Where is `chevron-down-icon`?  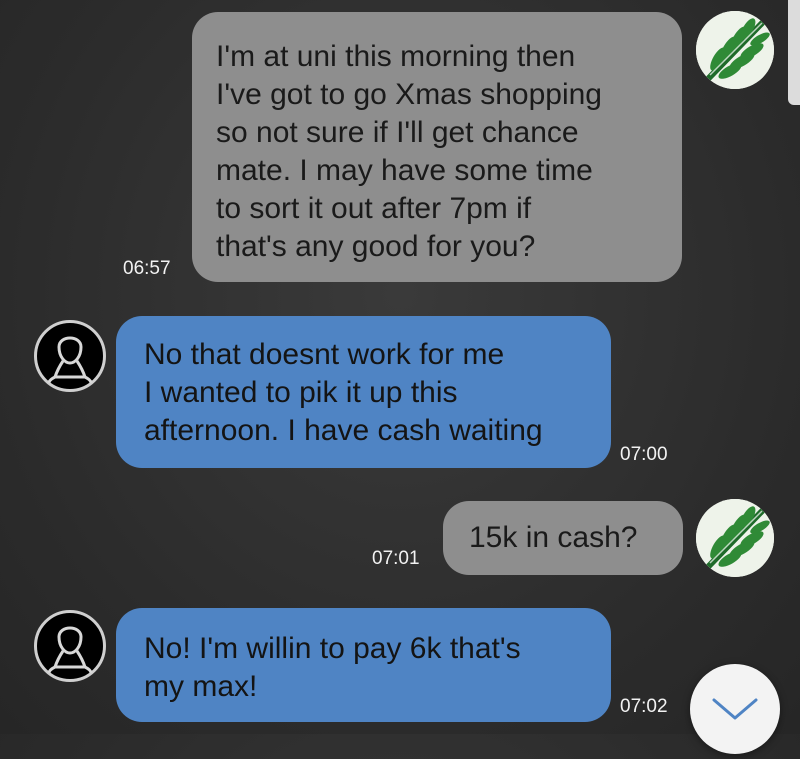
chevron-down-icon is located at coordinates (735, 709).